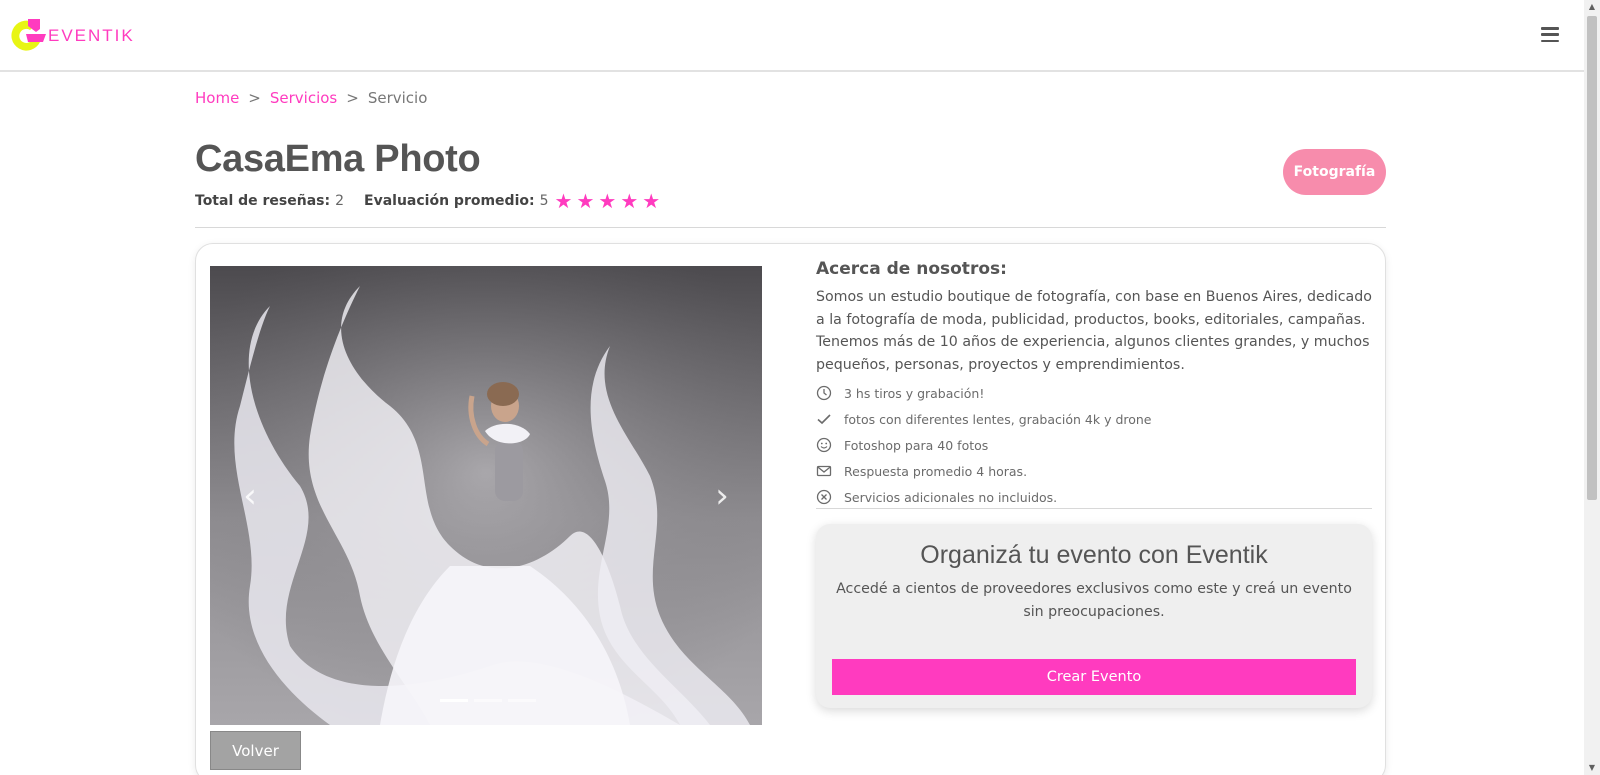 This screenshot has height=775, width=1600. Describe the element at coordinates (217, 98) in the screenshot. I see `breadcrumb-home: Home` at that location.